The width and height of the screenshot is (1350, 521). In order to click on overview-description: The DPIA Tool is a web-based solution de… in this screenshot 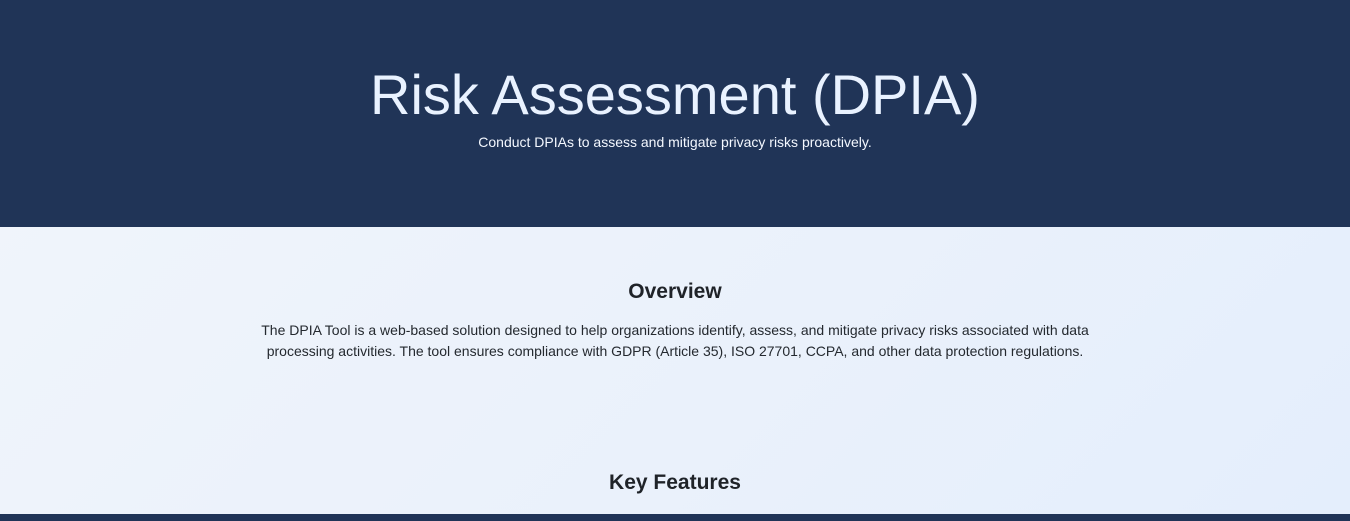, I will do `click(675, 340)`.